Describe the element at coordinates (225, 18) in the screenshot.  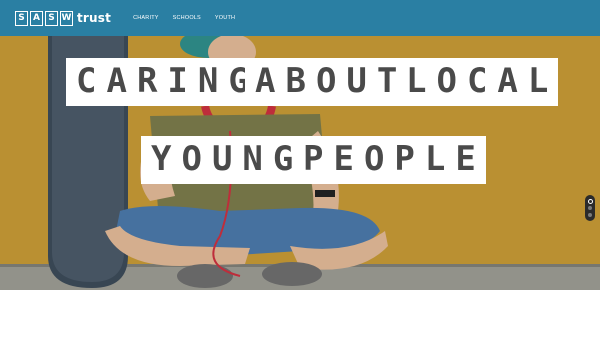
I see `nav-link-youth: YOUTH` at that location.